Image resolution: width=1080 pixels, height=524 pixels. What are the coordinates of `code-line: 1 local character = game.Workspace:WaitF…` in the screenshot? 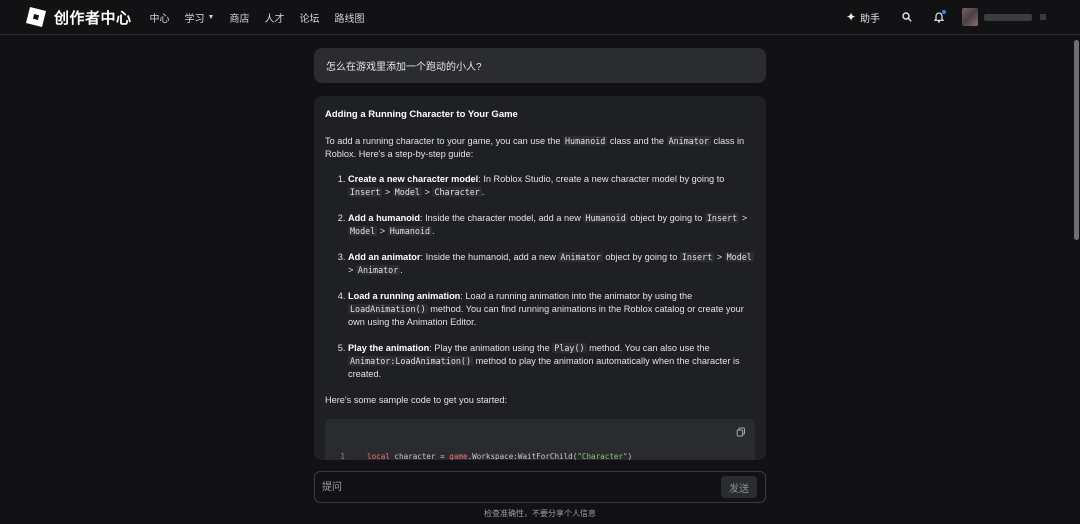 It's located at (478, 455).